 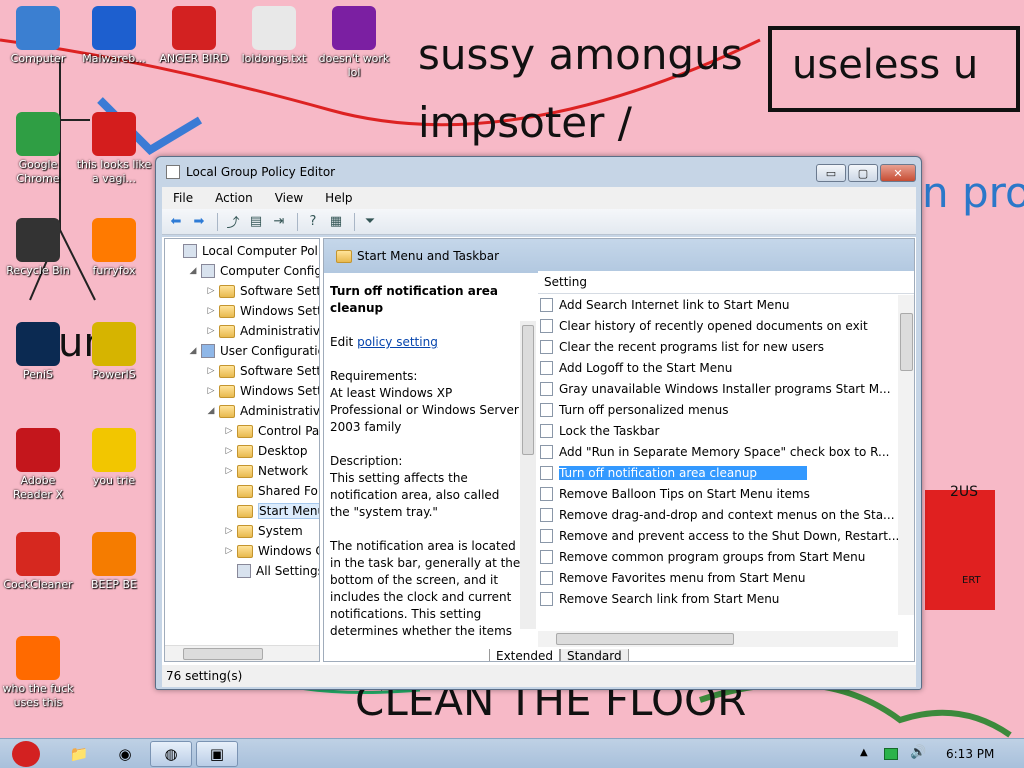 I want to click on setting-column-header: Setting, so click(x=726, y=282).